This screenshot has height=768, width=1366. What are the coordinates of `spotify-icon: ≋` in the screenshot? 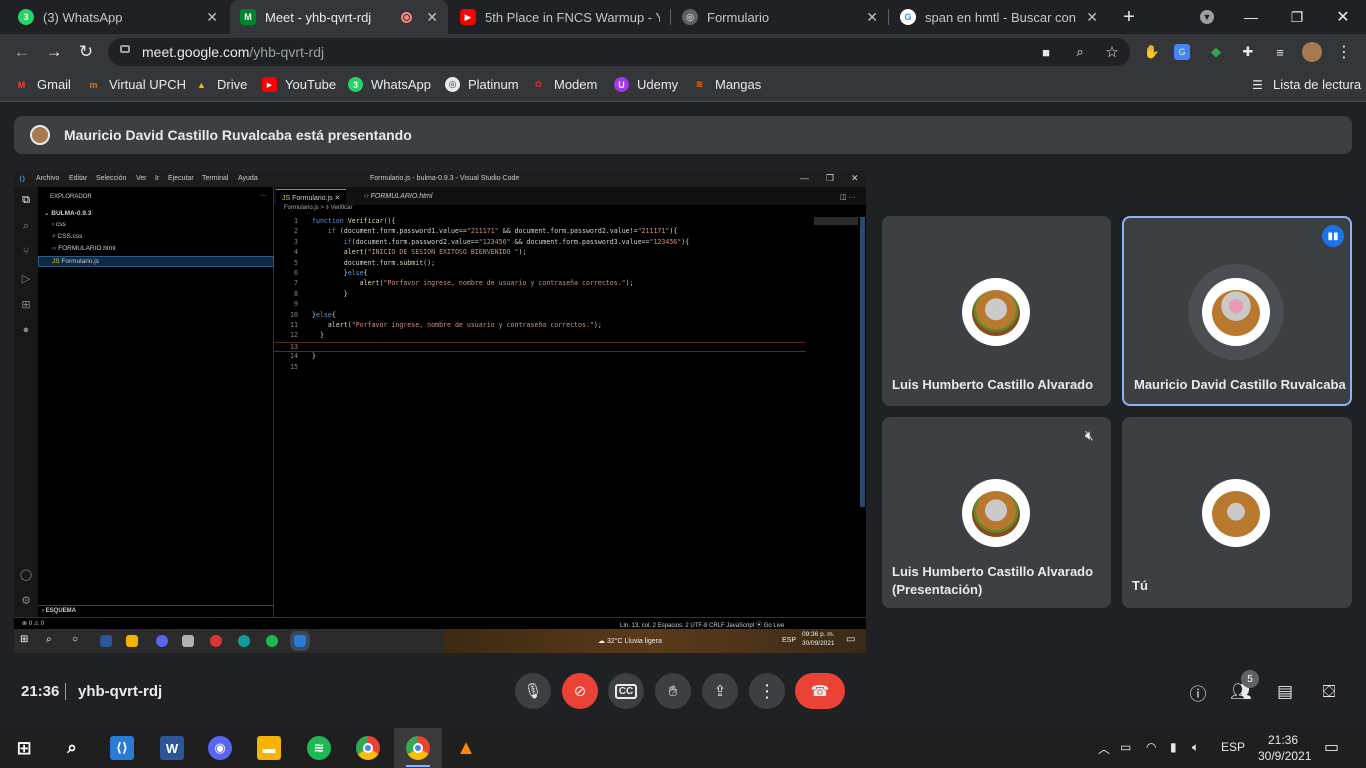 It's located at (319, 748).